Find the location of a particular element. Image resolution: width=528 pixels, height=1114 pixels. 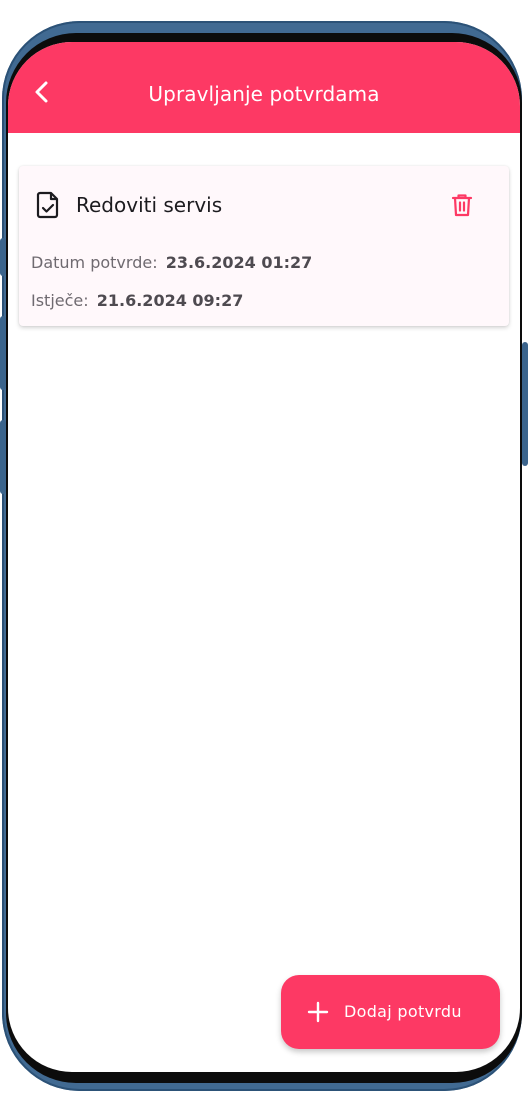

expiry-date-row: Istječe: 21.6.2024 09:27 is located at coordinates (137, 300).